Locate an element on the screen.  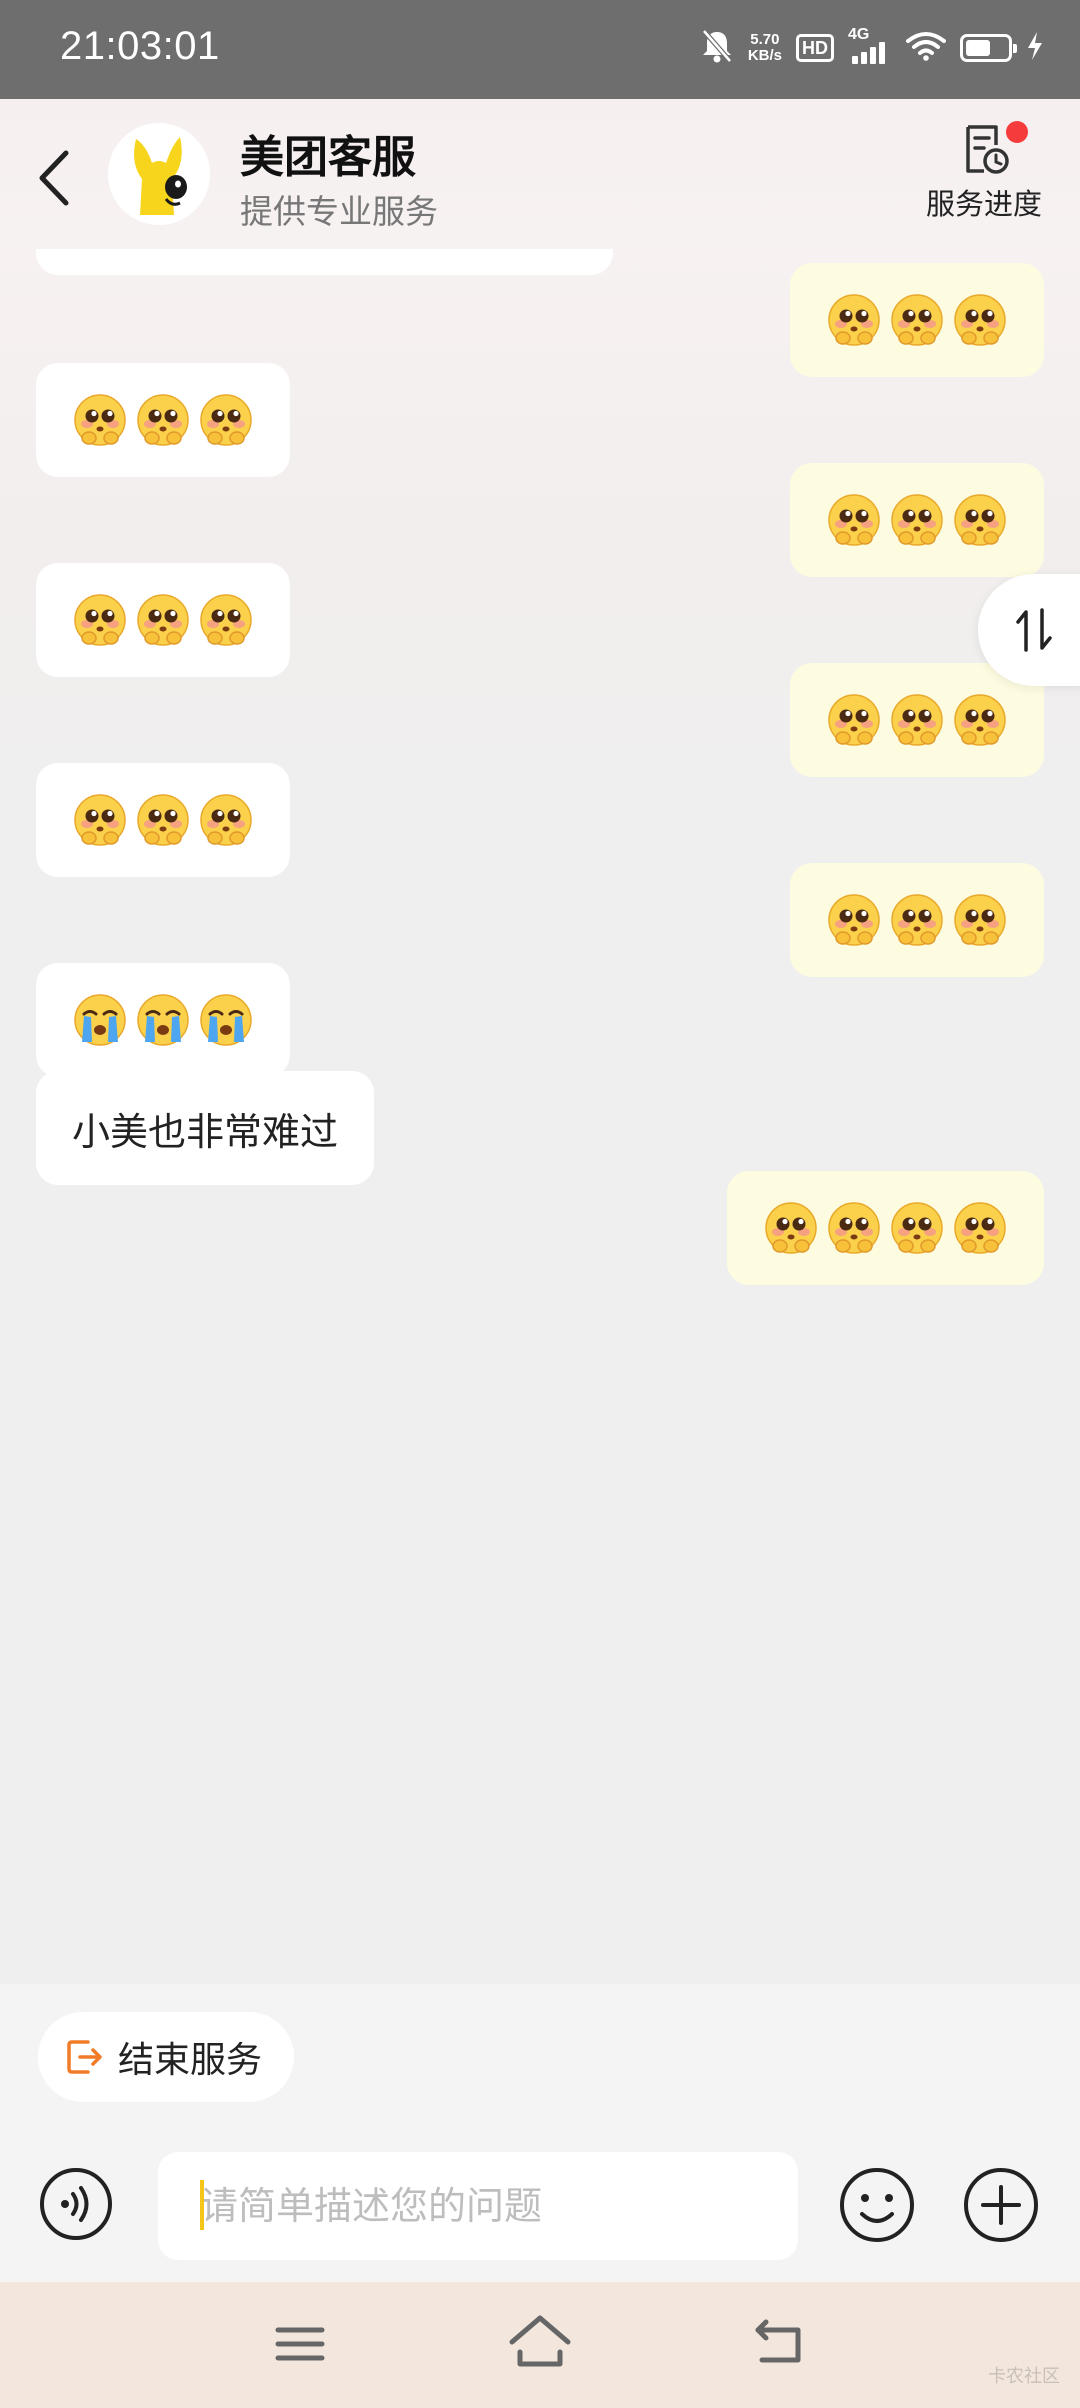
end-service-button: 结束服务 is located at coordinates (166, 2057).